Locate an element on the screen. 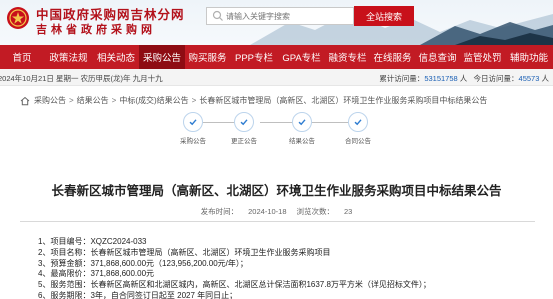 Image resolution: width=553 pixels, height=299 pixels. nav-item-news: 相关动态 is located at coordinates (116, 57).